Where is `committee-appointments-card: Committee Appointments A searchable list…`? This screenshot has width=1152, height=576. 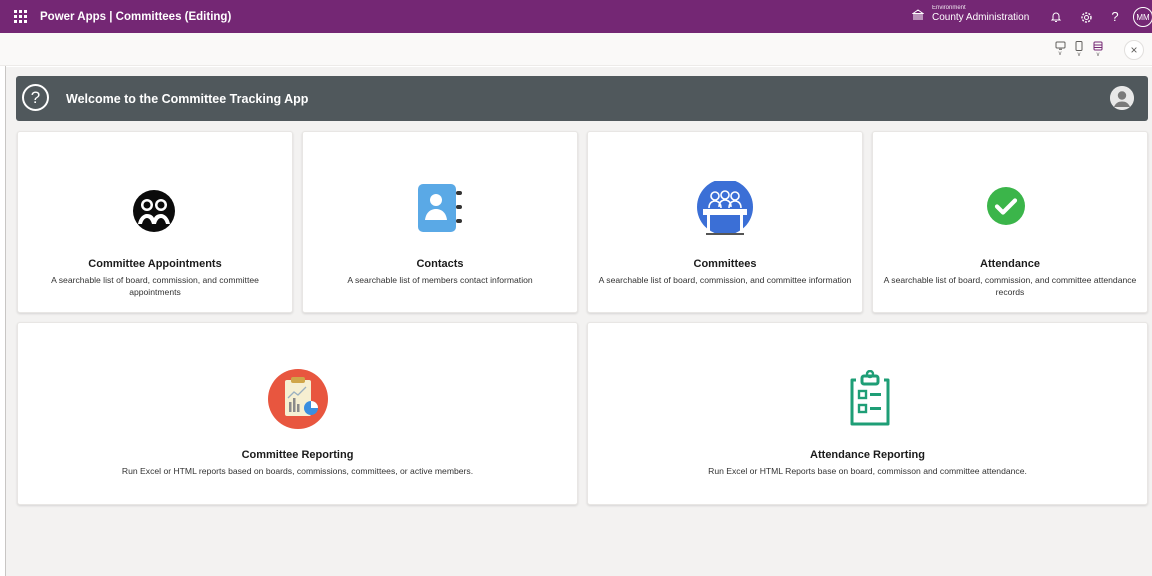 committee-appointments-card: Committee Appointments A searchable list… is located at coordinates (155, 222).